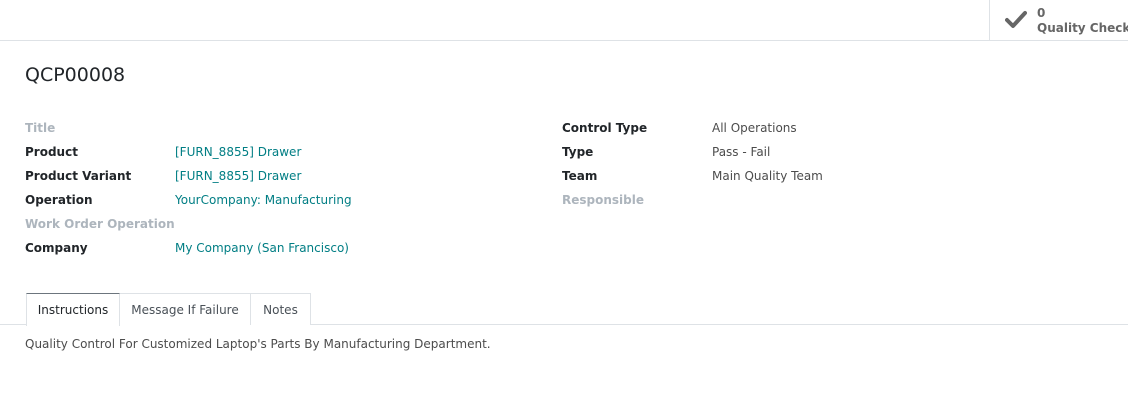  I want to click on field-value-type: Pass - Fail, so click(741, 152).